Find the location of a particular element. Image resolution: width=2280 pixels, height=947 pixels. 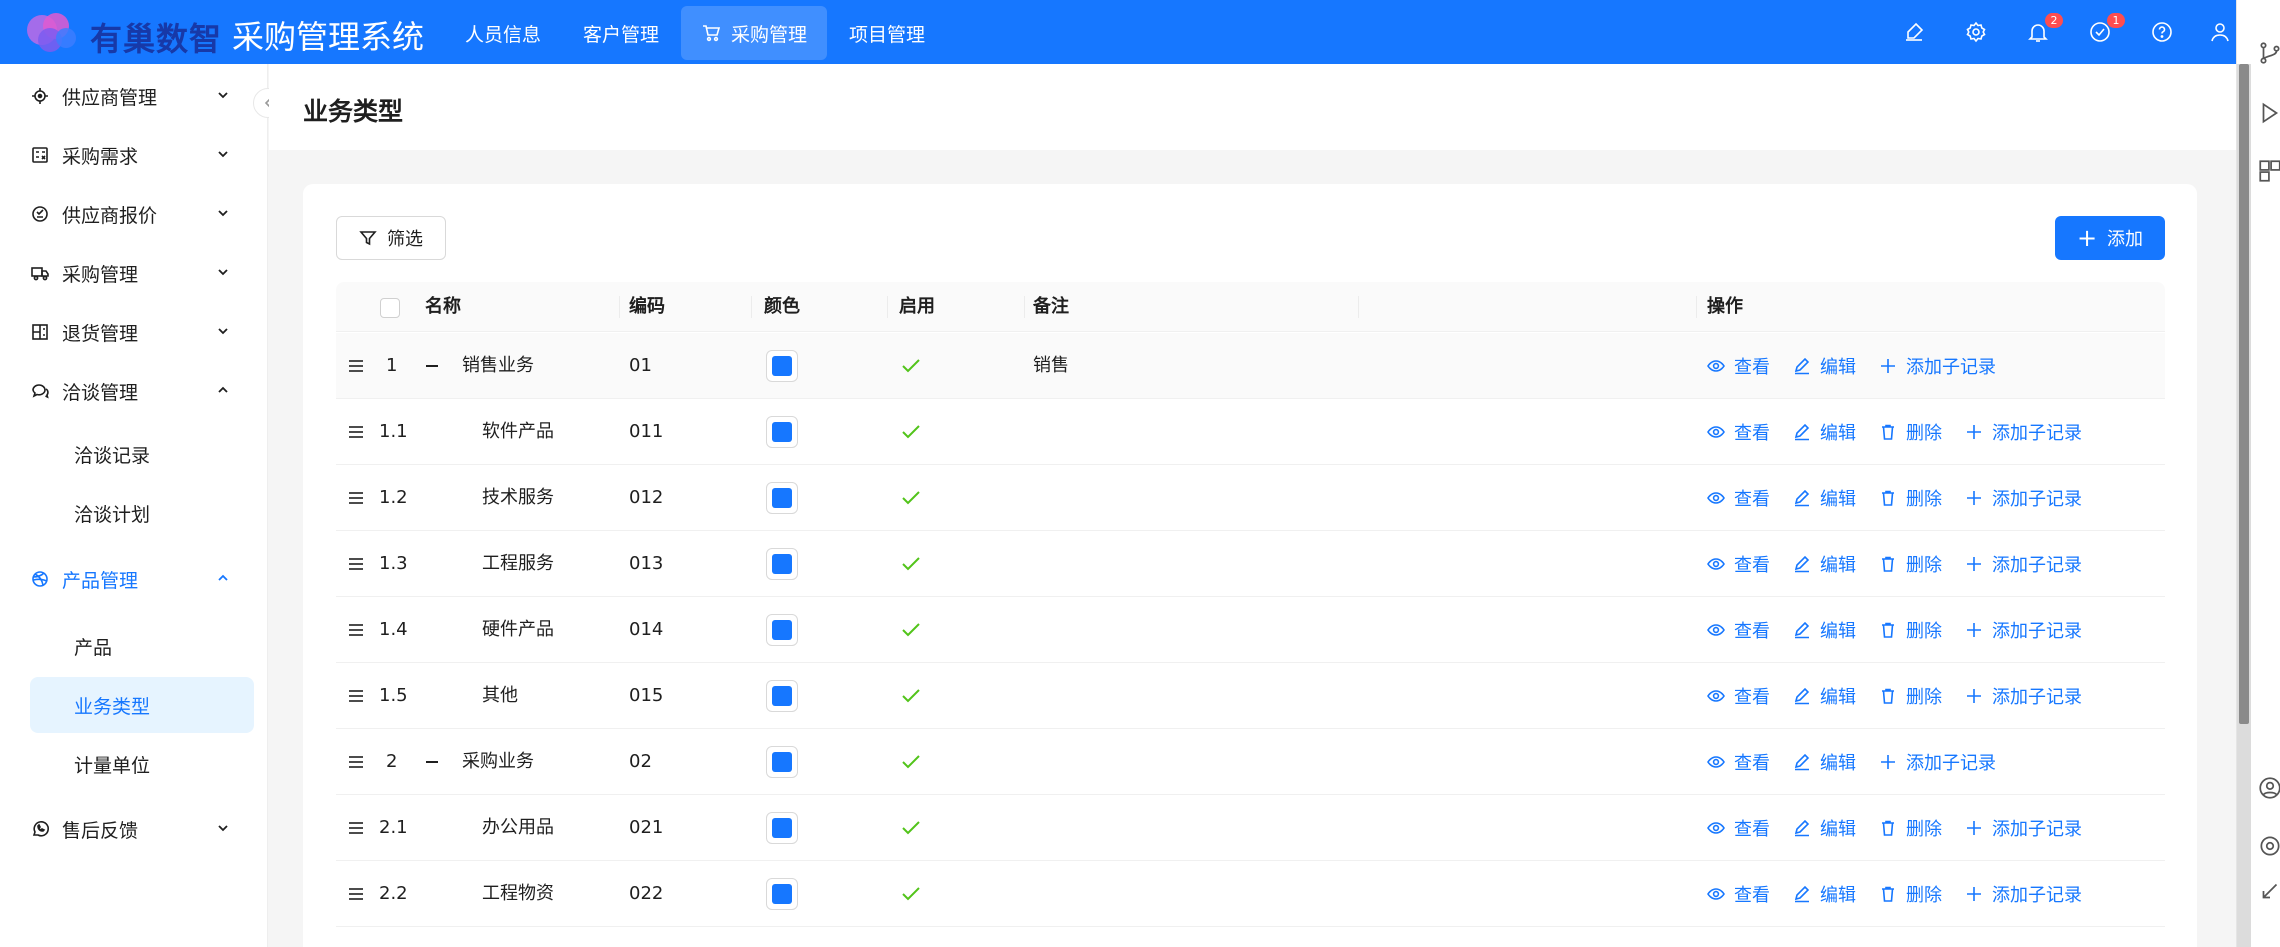

branch-icon is located at coordinates (2268, 53).